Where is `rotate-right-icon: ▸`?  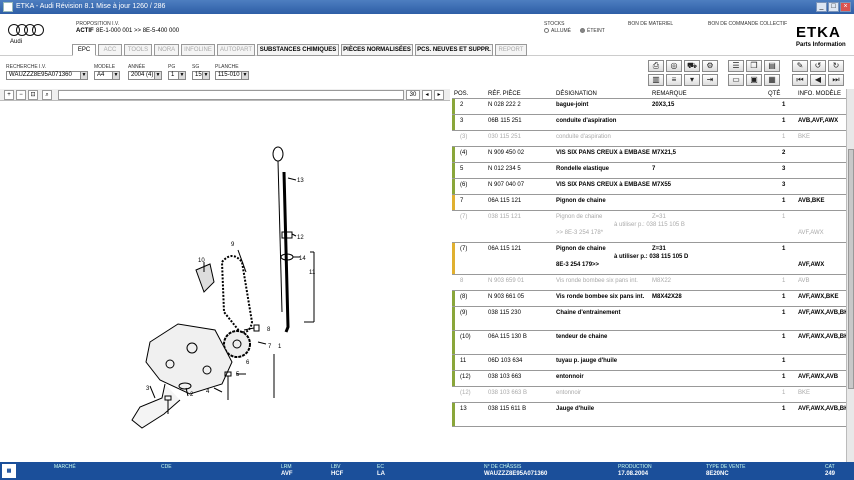 rotate-right-icon: ▸ is located at coordinates (439, 95).